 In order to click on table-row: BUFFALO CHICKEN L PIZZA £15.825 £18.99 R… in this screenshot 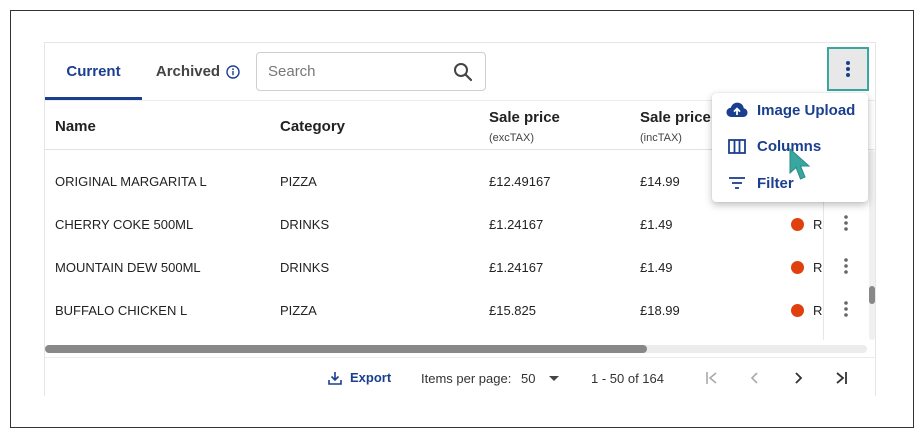, I will do `click(434, 310)`.